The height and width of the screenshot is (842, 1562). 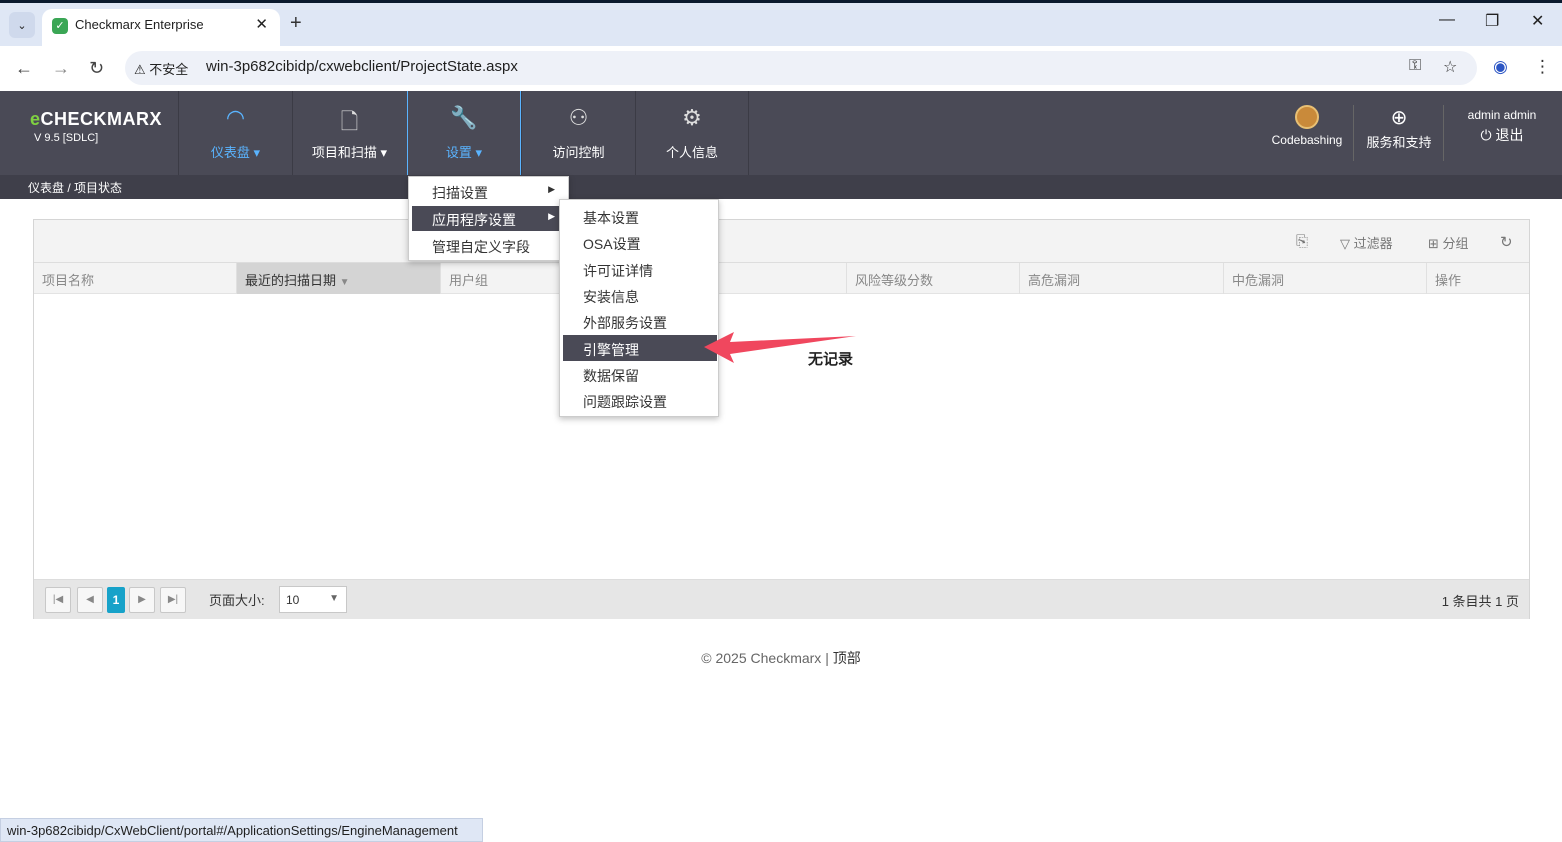 What do you see at coordinates (1480, 601) in the screenshot?
I see `pager-summary: 1 条目共 1 页` at bounding box center [1480, 601].